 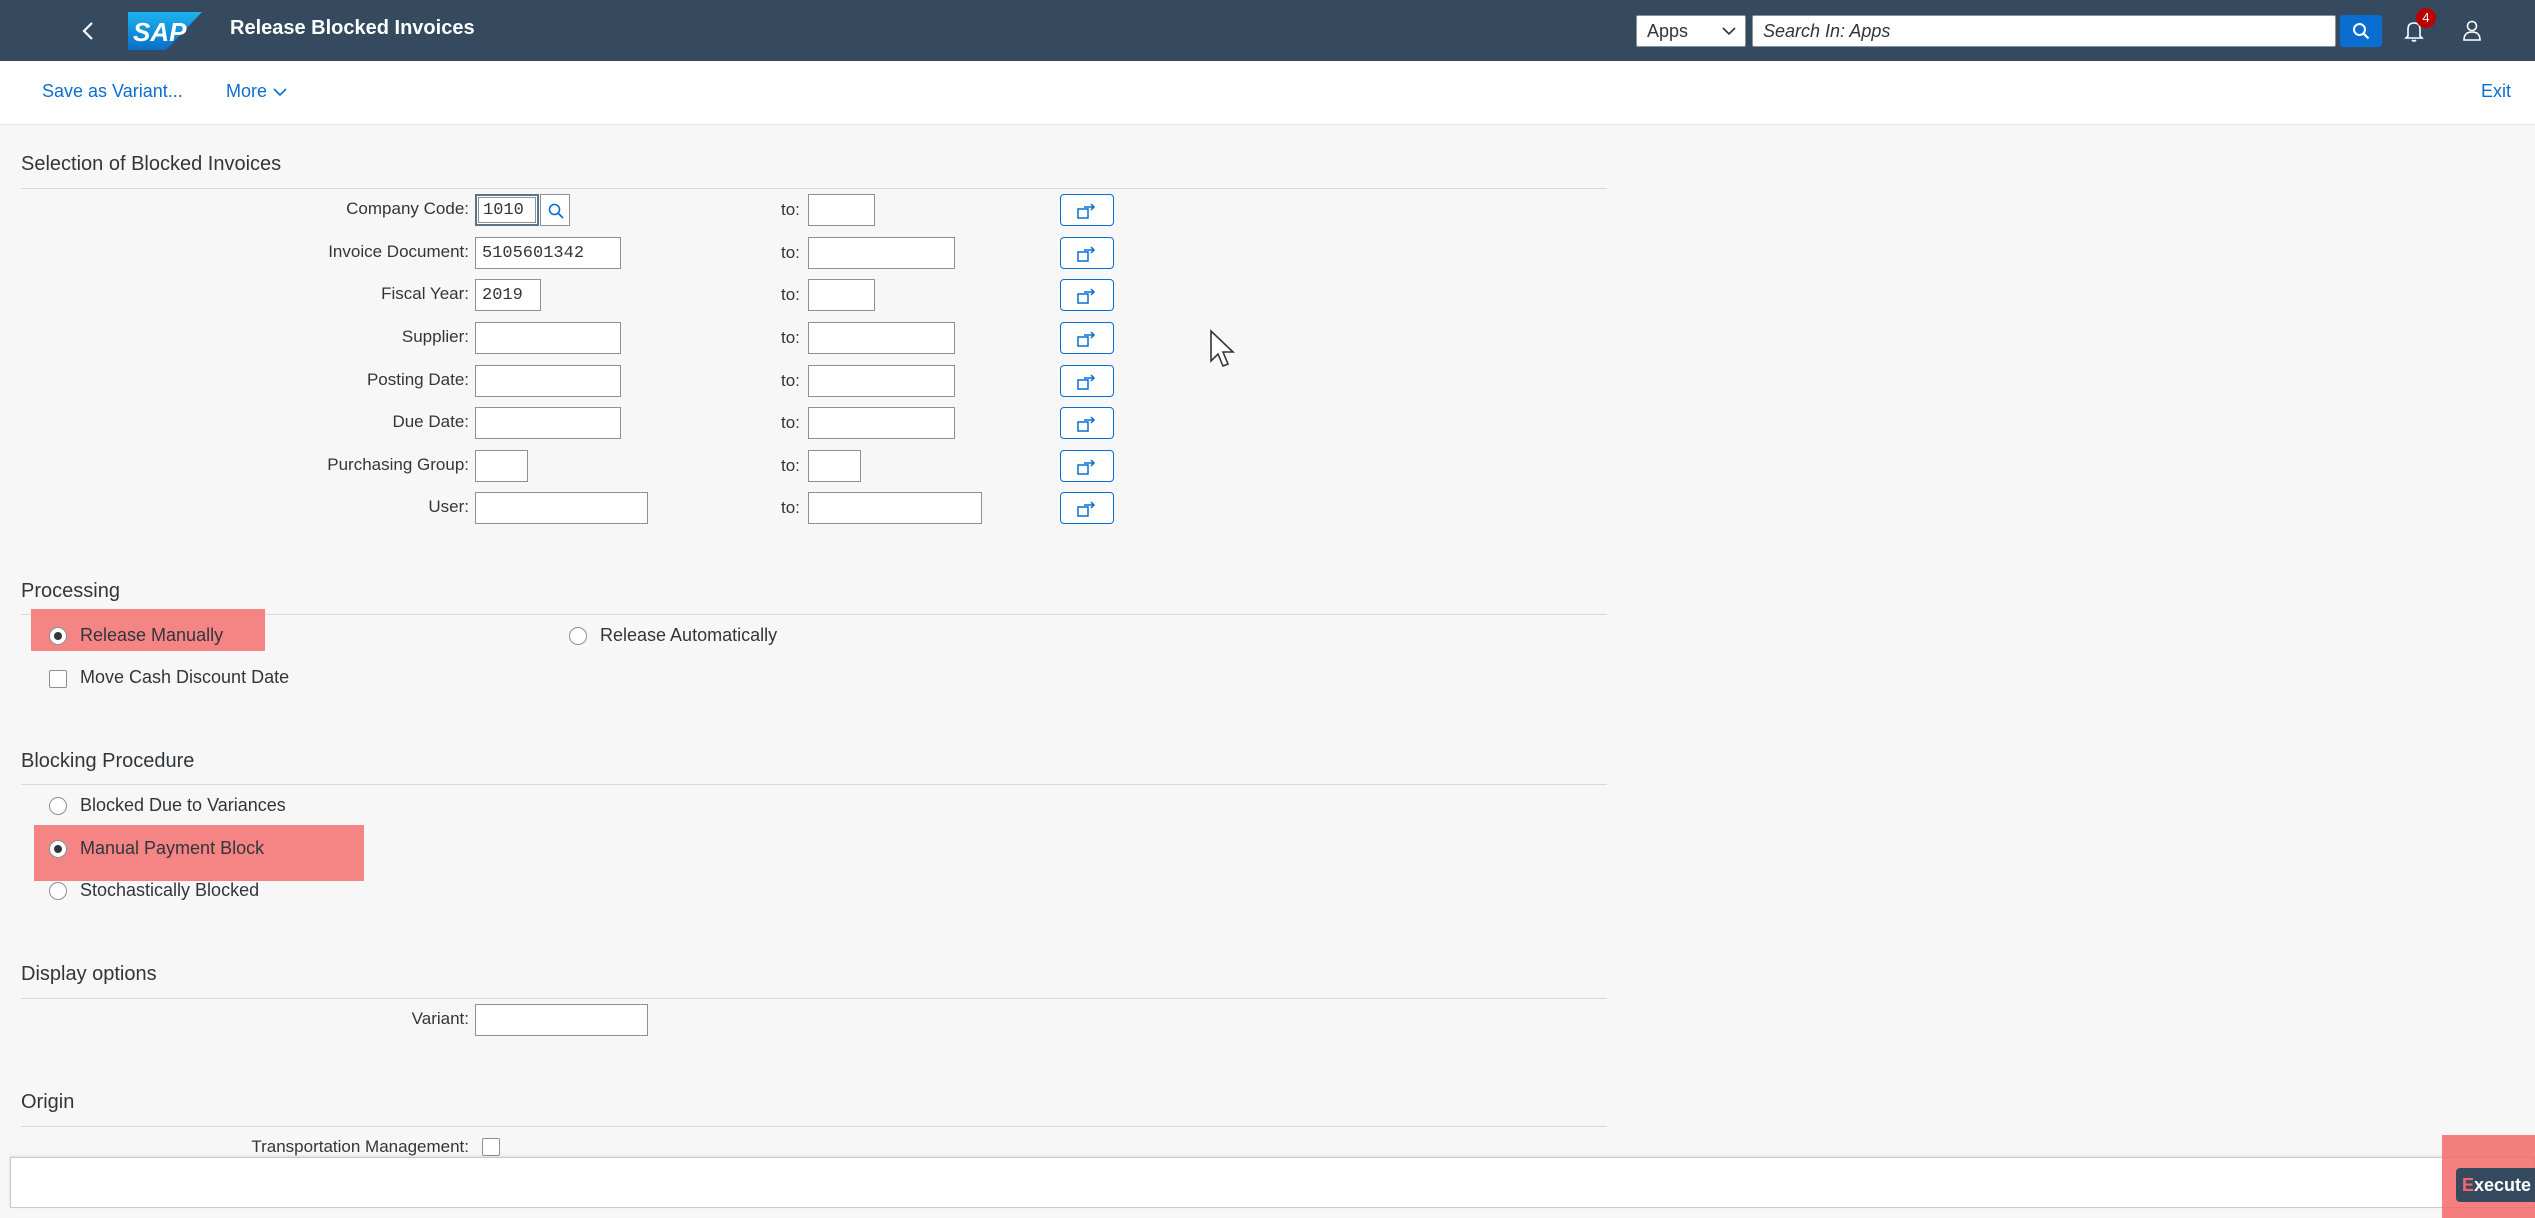 I want to click on supplier-to-input, so click(x=881, y=338).